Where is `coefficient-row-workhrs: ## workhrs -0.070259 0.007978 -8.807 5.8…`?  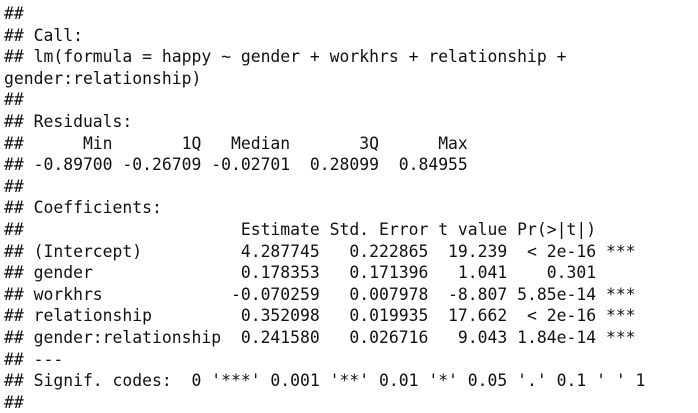
coefficient-row-workhrs: ## workhrs -0.070259 0.007978 -8.807 5.8… is located at coordinates (320, 294).